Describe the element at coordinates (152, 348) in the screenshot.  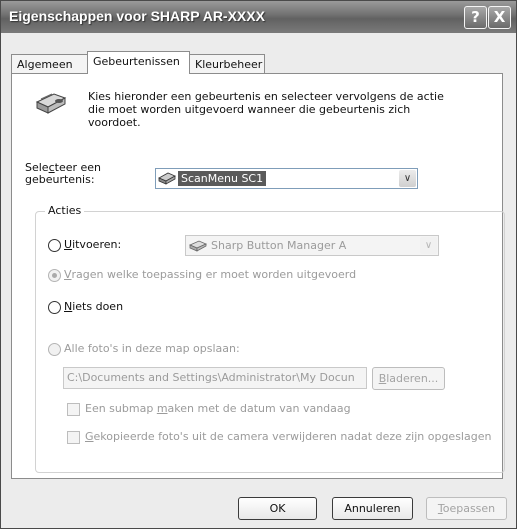
I see `save-all-label: Alle foto's in deze map opslaan:` at that location.